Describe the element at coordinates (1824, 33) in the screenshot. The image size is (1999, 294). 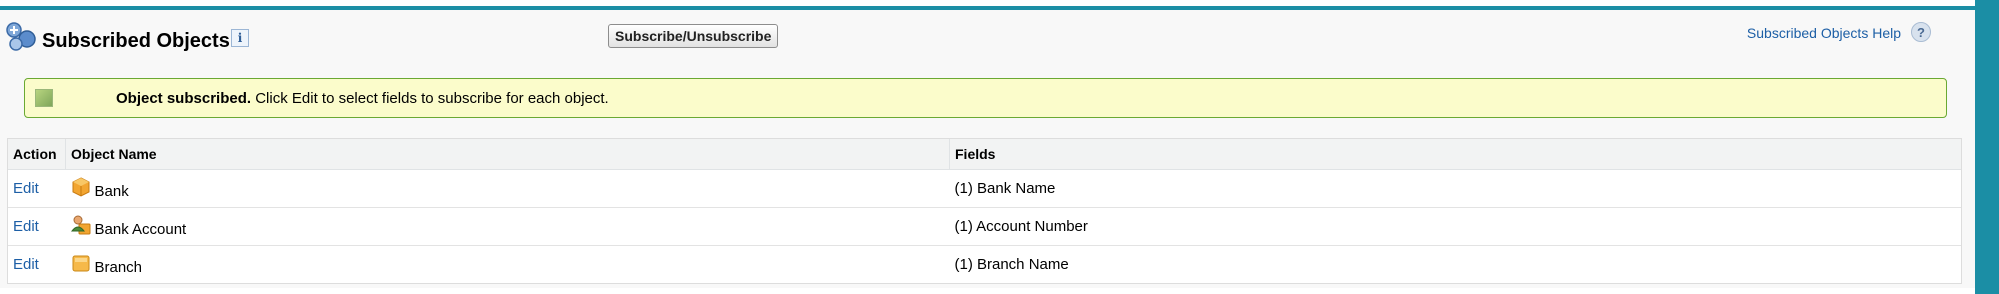
I see `help-link: Subscribed Objects Help` at that location.